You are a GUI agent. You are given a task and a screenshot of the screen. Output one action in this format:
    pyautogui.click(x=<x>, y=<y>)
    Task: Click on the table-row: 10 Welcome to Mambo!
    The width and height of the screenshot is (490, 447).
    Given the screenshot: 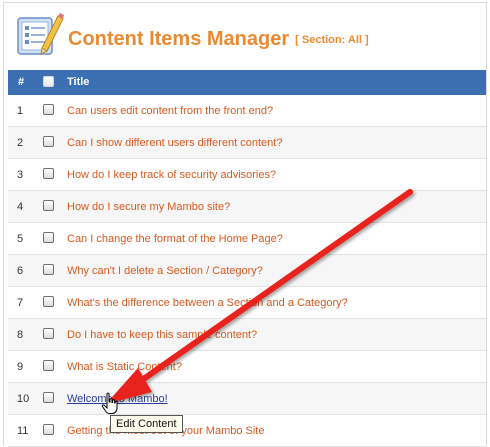 What is the action you would take?
    pyautogui.click(x=247, y=399)
    